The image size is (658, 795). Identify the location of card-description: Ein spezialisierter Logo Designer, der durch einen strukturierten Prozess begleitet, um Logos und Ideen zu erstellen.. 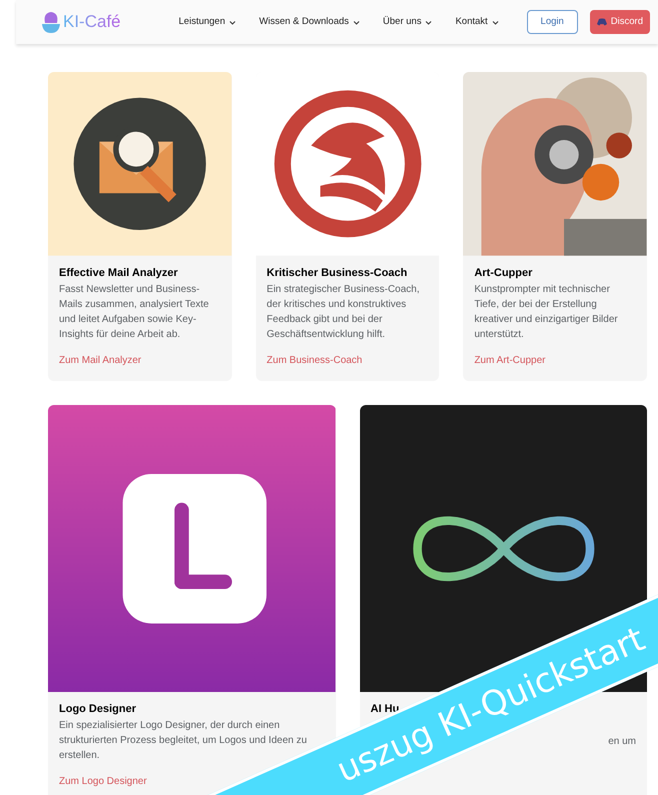
(183, 741).